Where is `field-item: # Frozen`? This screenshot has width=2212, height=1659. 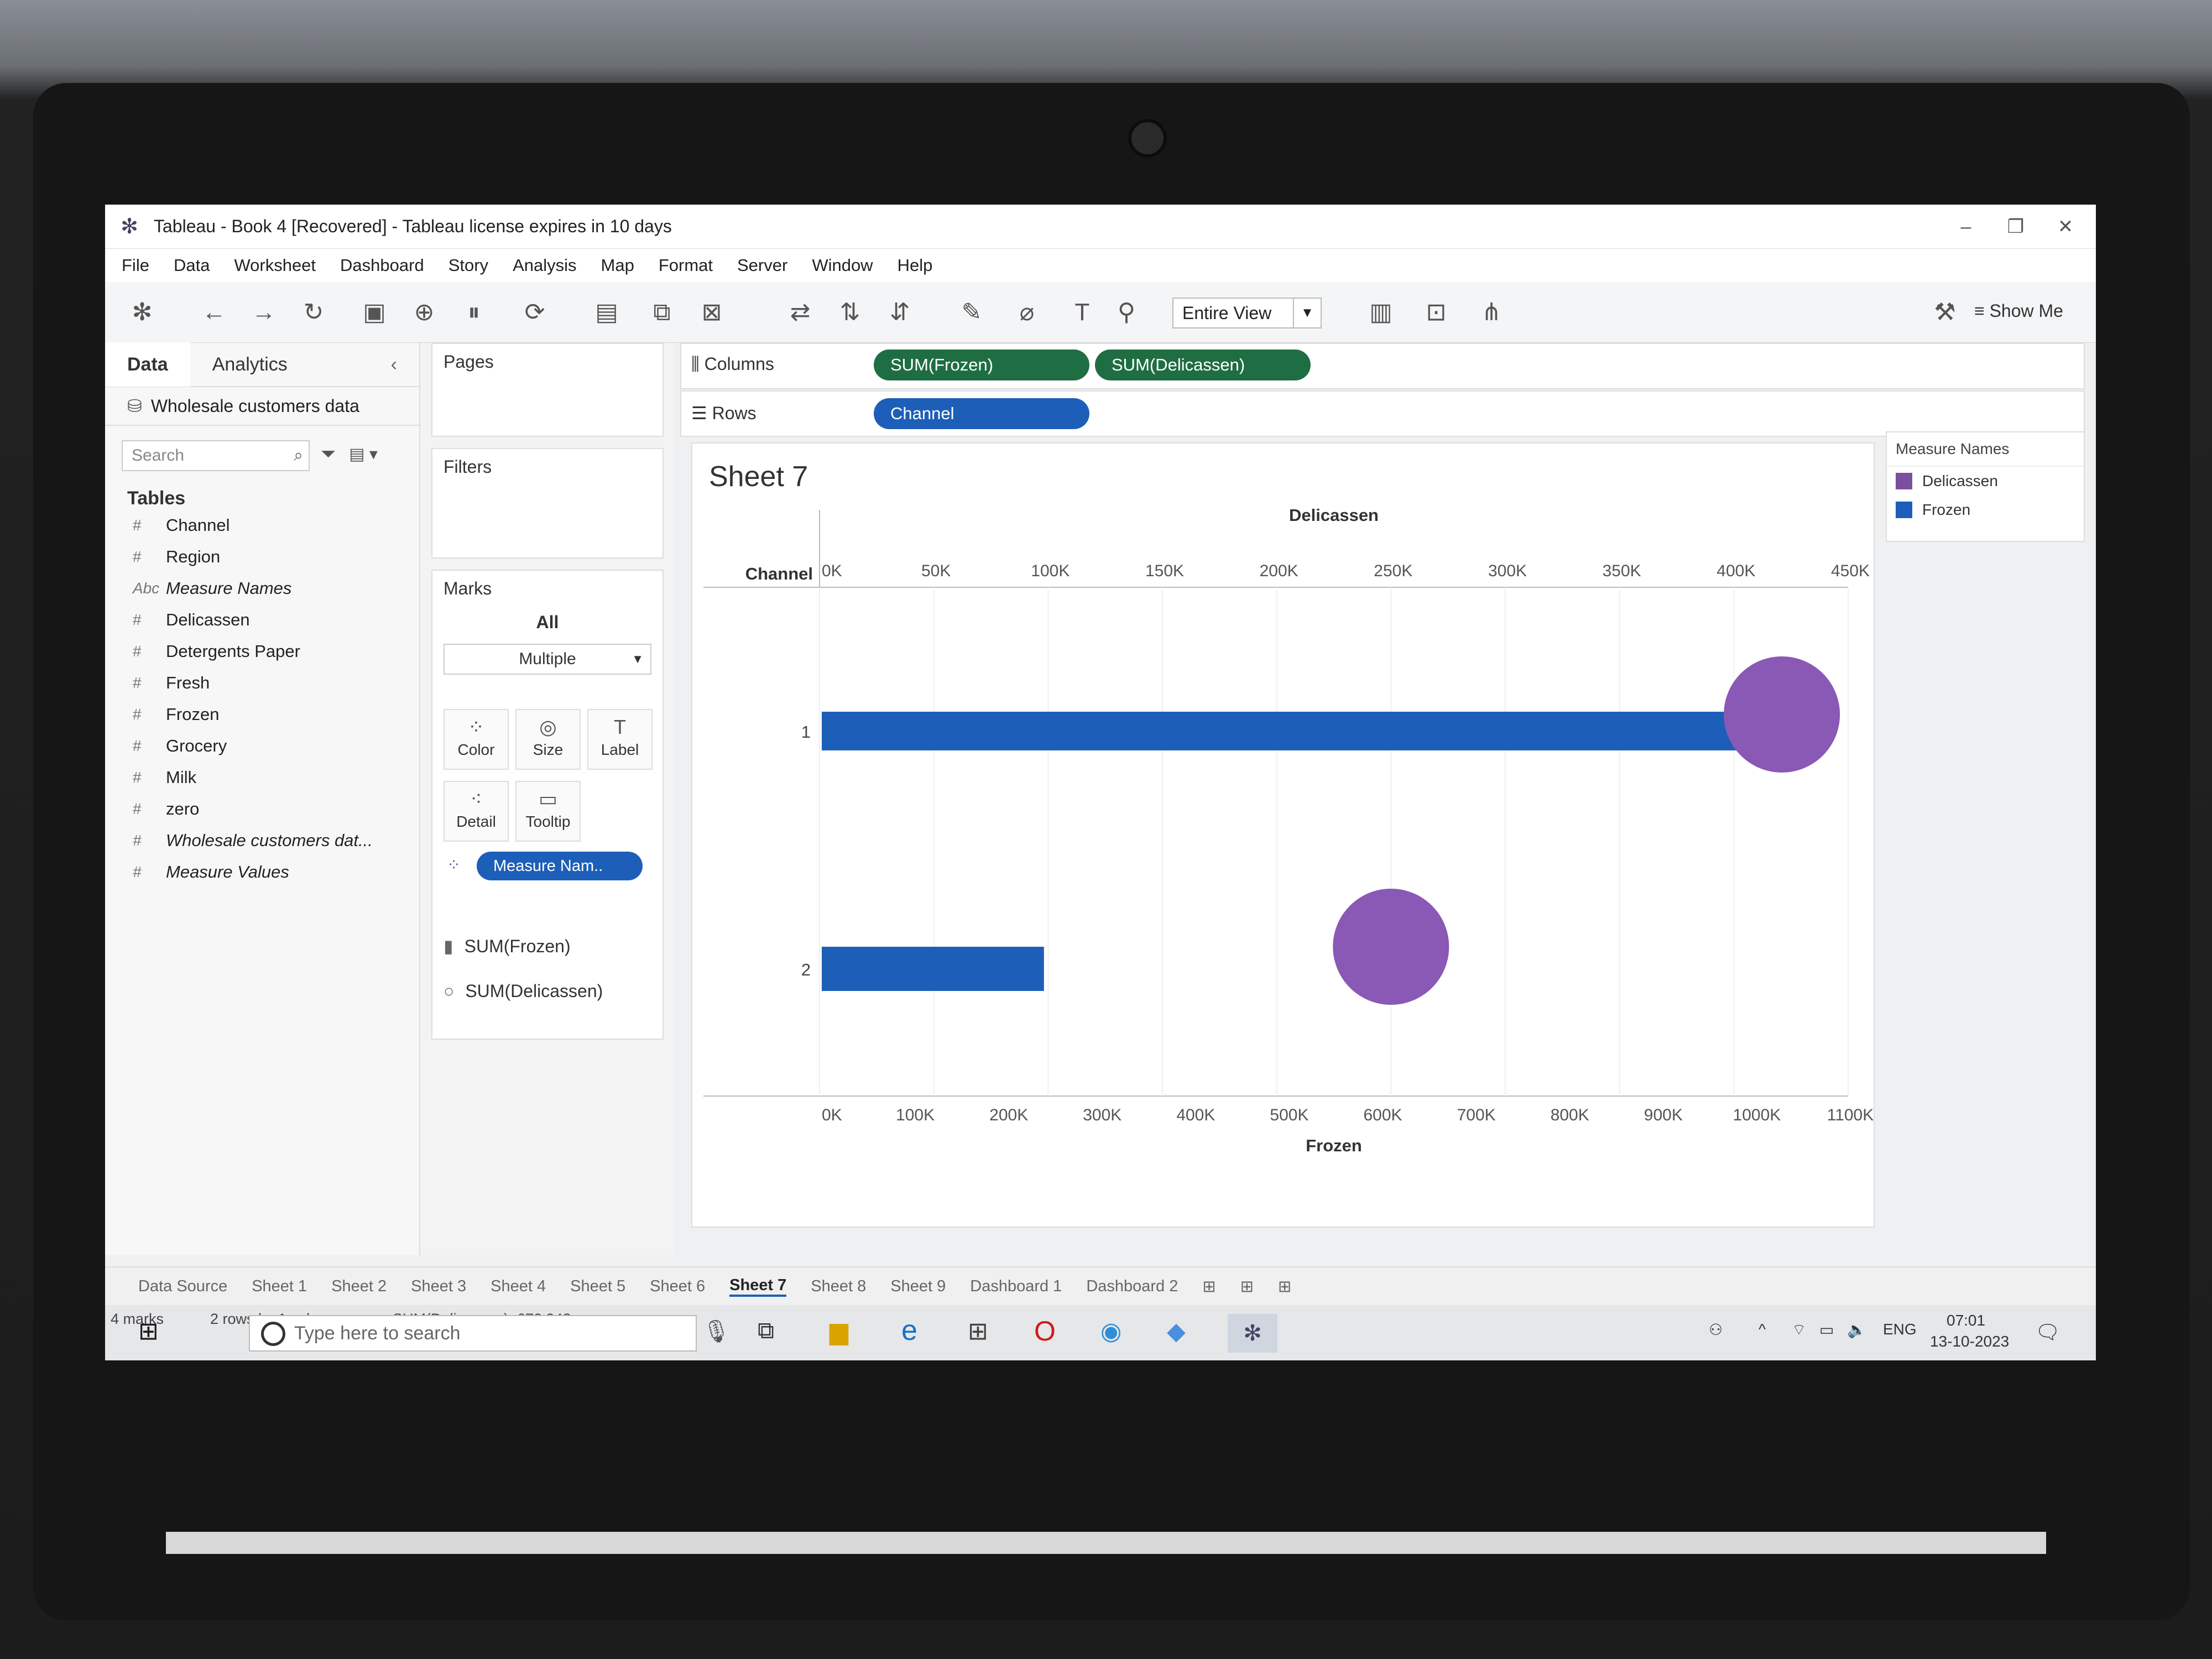 field-item: # Frozen is located at coordinates (262, 714).